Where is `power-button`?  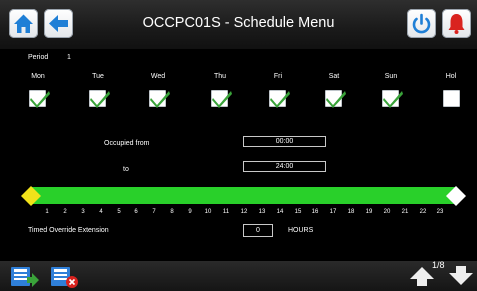 power-button is located at coordinates (421, 23).